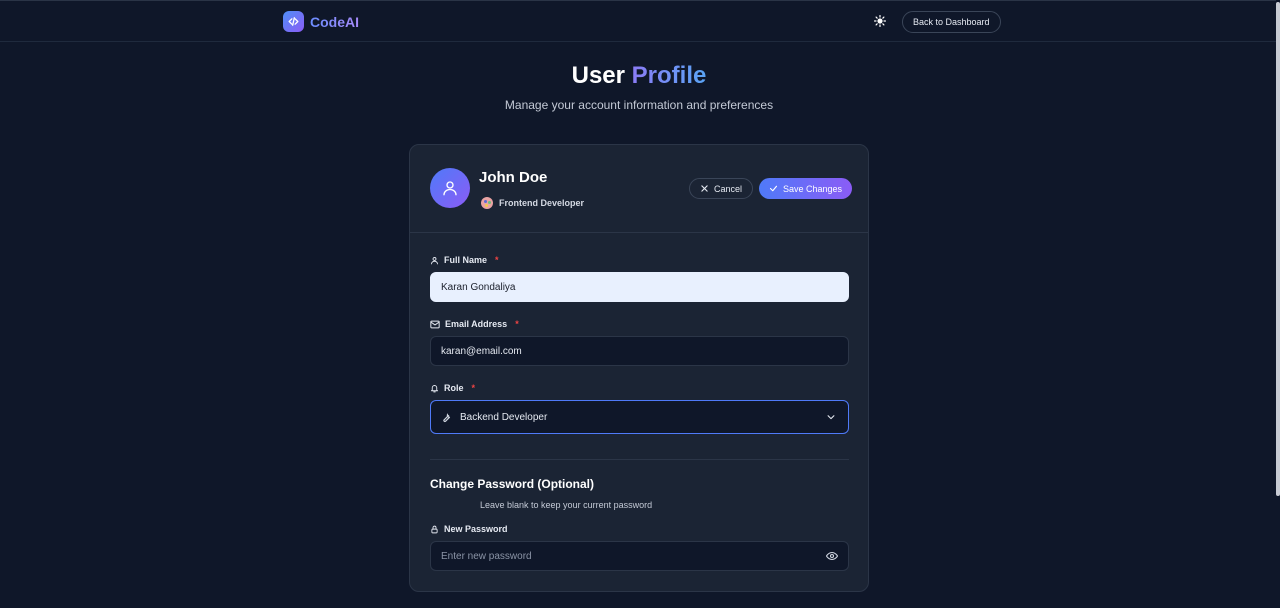 The width and height of the screenshot is (1280, 608). Describe the element at coordinates (434, 388) in the screenshot. I see `bell-icon` at that location.